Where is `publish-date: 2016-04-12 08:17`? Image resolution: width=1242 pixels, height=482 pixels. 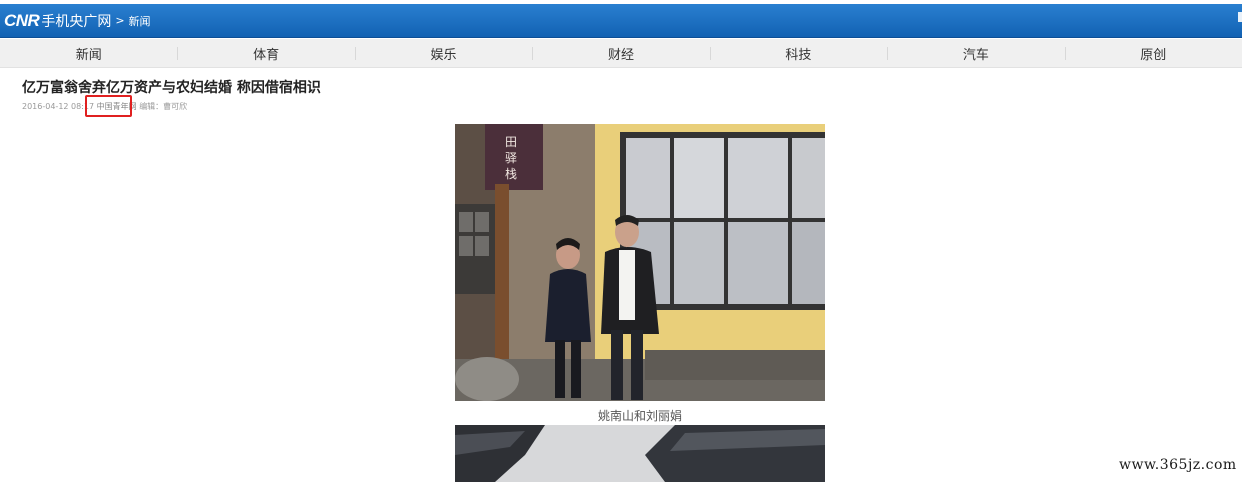
publish-date: 2016-04-12 08:17 is located at coordinates (58, 106).